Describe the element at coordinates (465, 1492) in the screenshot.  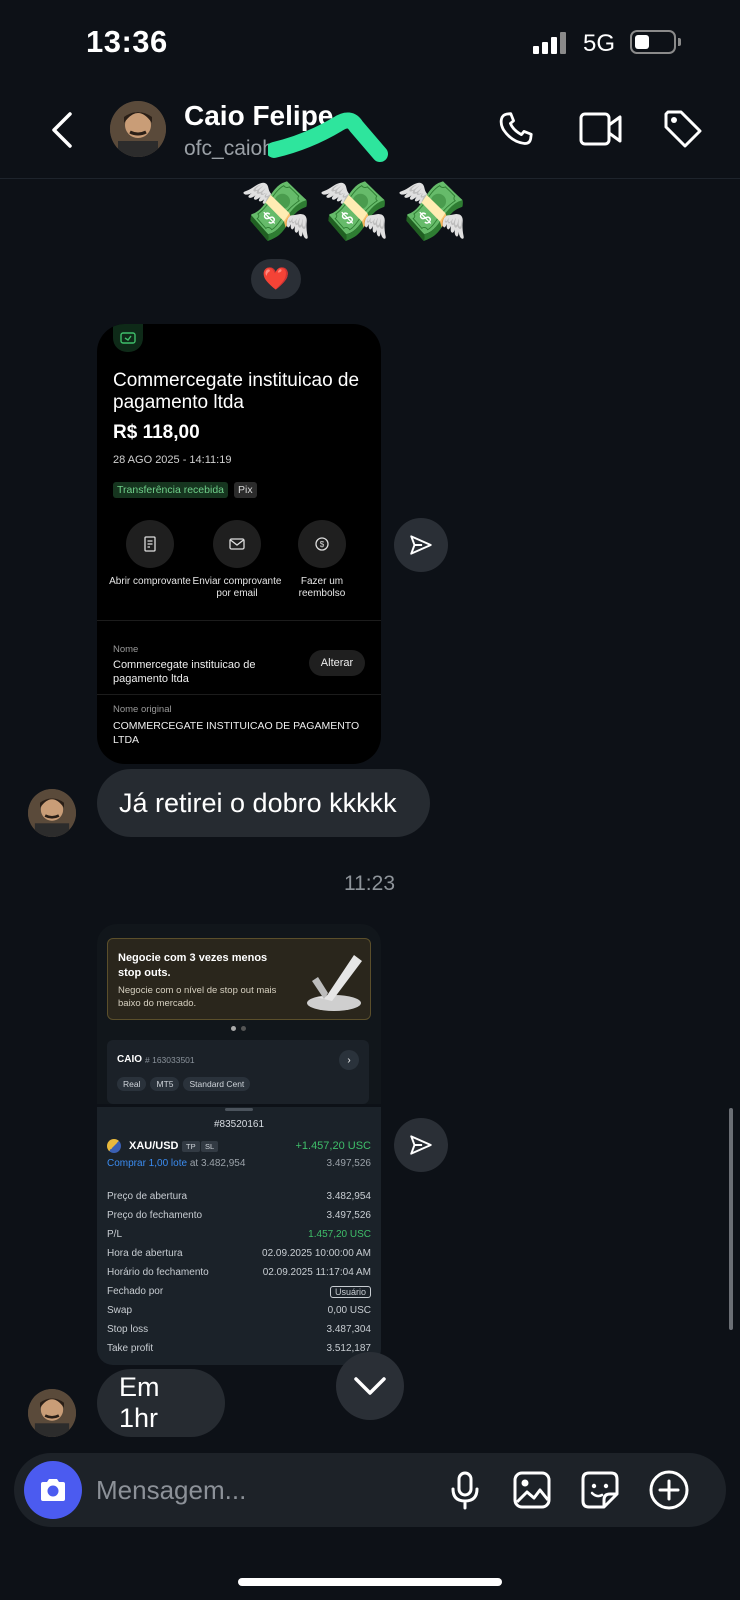
I see `microphone-icon` at that location.